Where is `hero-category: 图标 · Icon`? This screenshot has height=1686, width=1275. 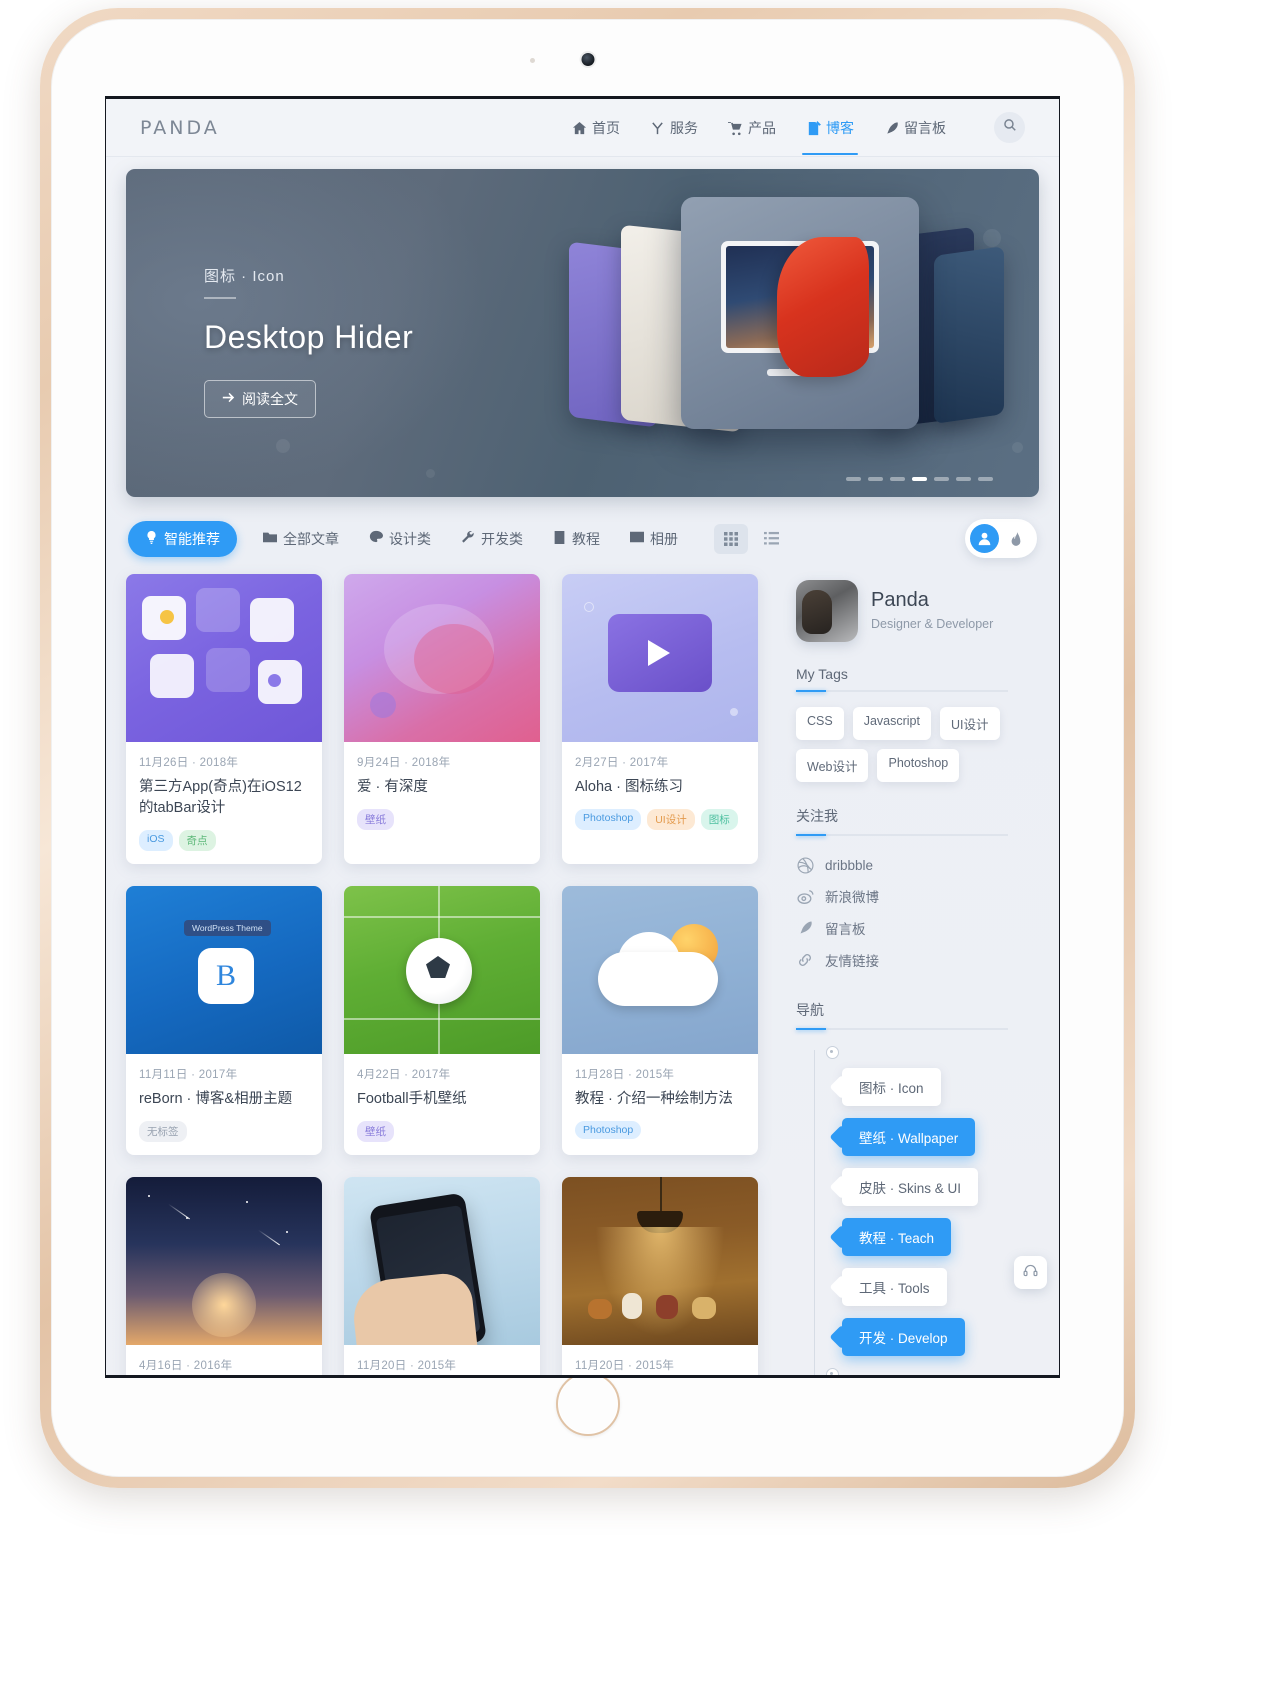 hero-category: 图标 · Icon is located at coordinates (244, 276).